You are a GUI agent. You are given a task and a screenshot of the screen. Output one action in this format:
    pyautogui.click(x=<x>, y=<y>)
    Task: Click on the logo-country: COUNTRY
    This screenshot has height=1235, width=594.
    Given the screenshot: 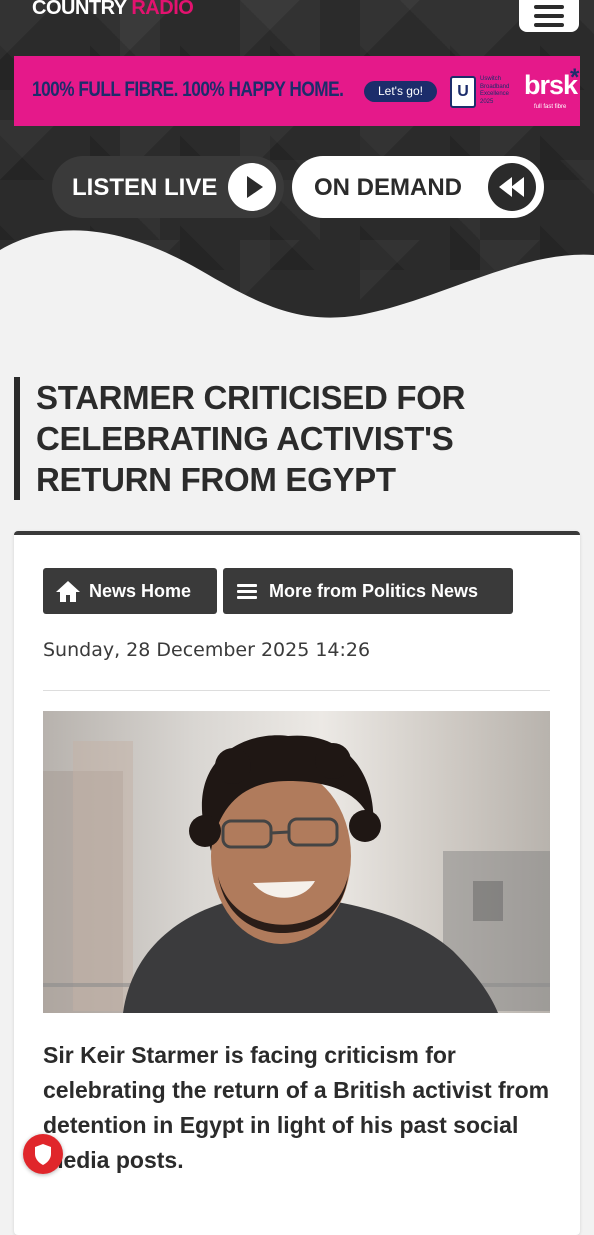 What is the action you would take?
    pyautogui.click(x=79, y=9)
    